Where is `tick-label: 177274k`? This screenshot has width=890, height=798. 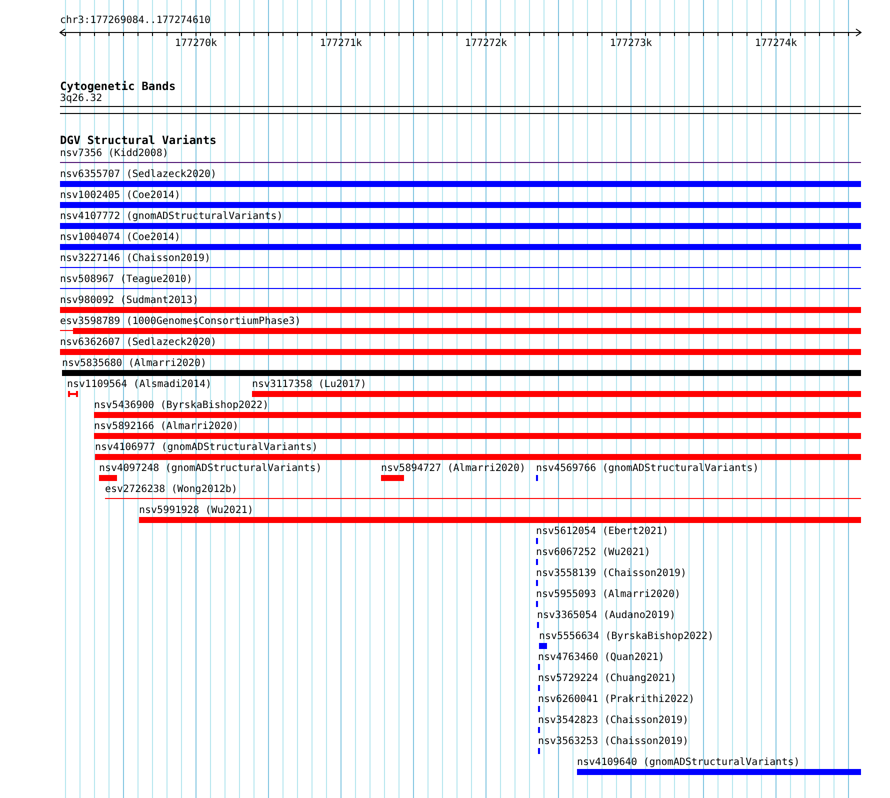
tick-label: 177274k is located at coordinates (776, 43).